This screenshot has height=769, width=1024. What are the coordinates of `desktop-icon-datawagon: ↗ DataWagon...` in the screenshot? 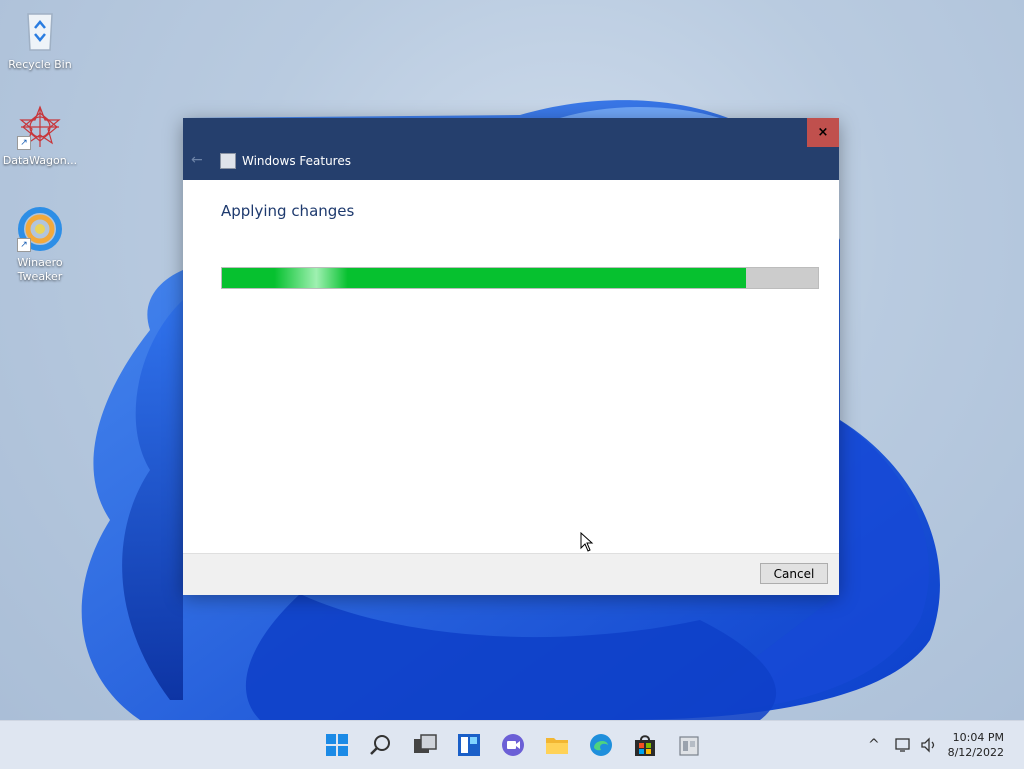 It's located at (40, 136).